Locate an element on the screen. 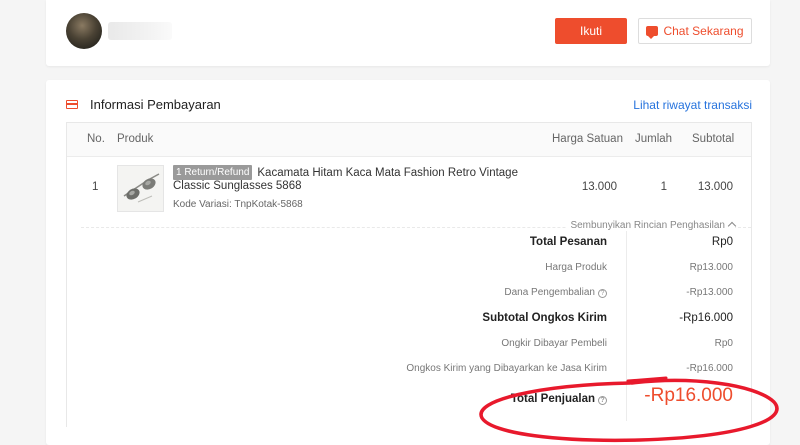 The image size is (800, 445). chat-now-button: Chat Sekarang is located at coordinates (695, 31).